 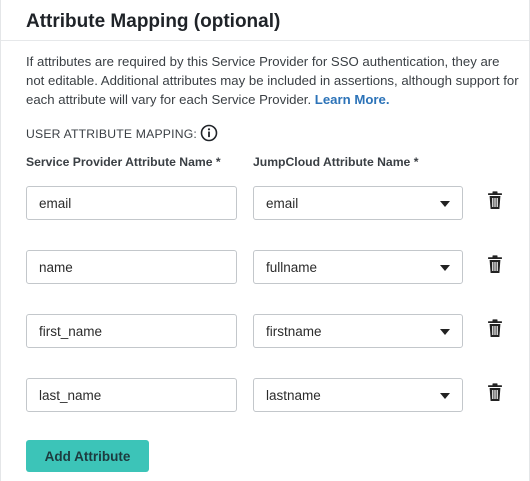 I want to click on mapping-row: firstname, so click(x=265, y=331).